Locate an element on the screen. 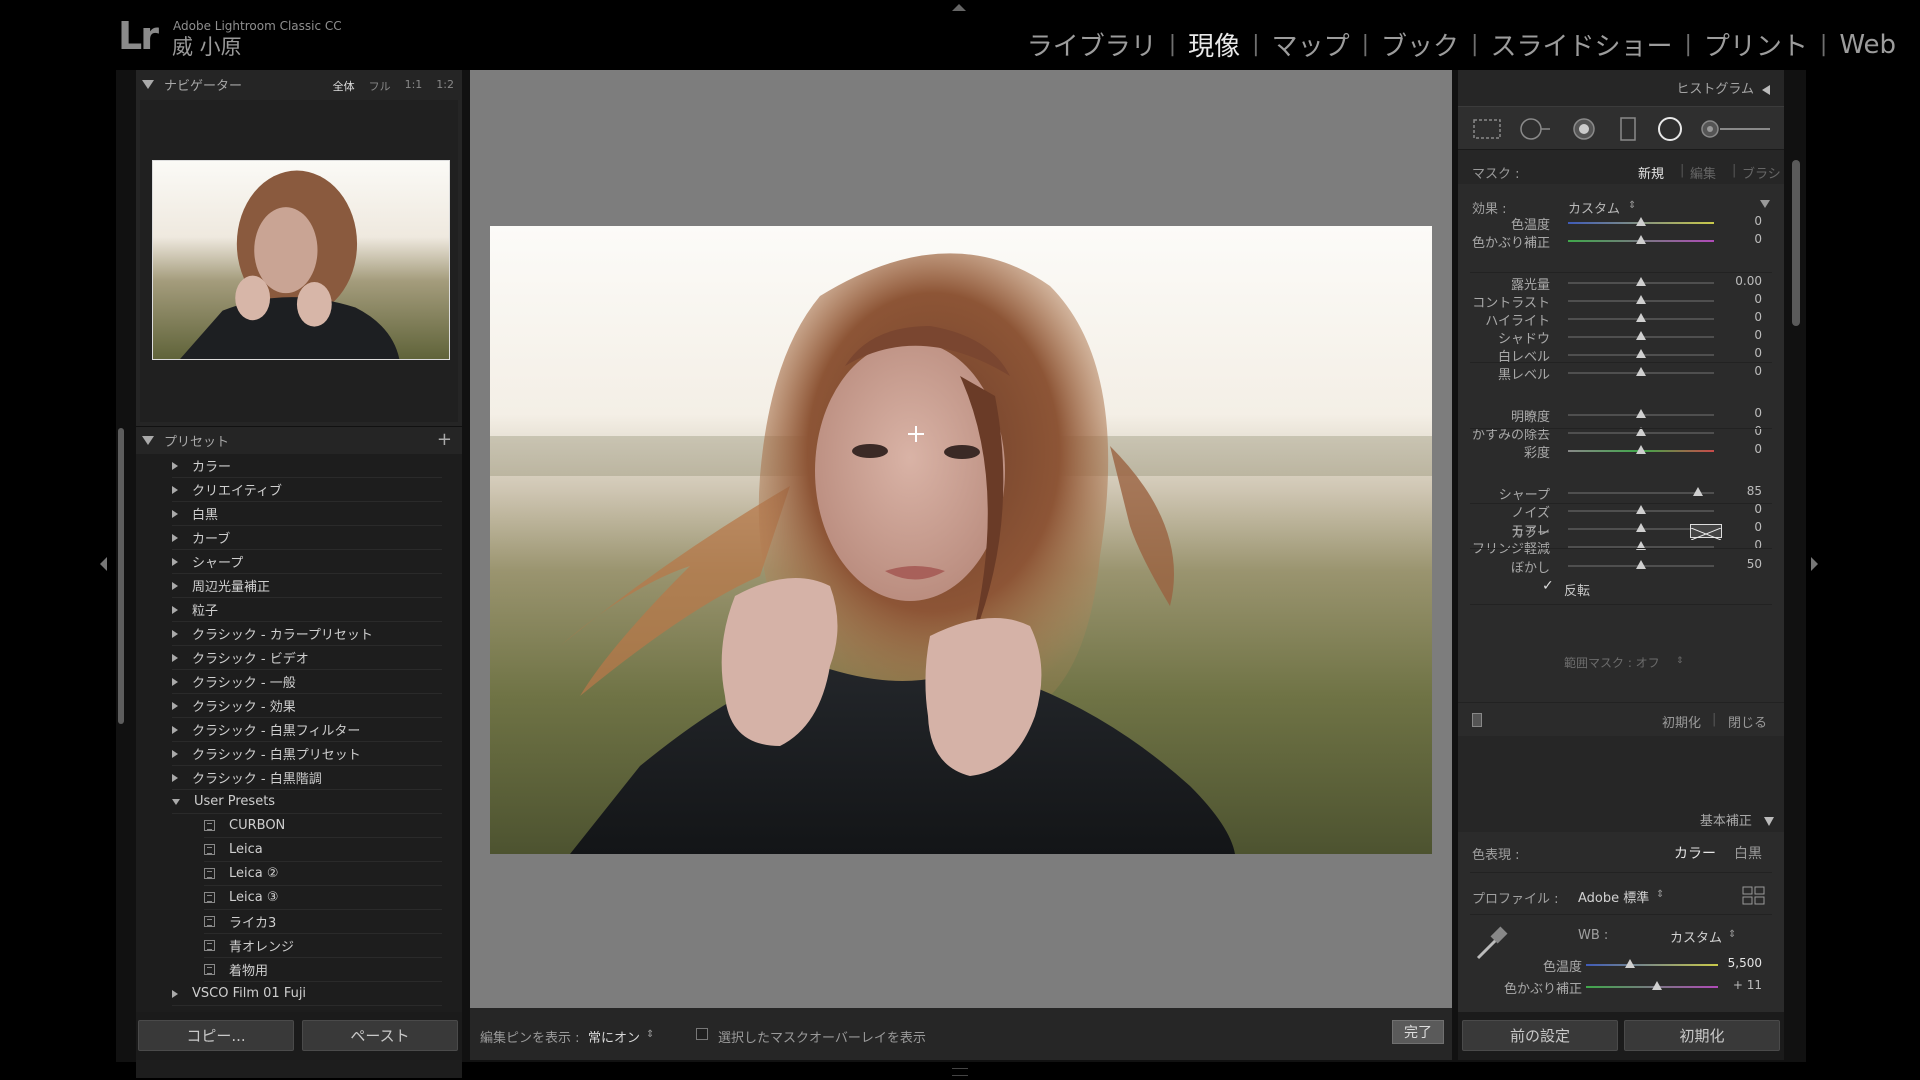 This screenshot has width=1920, height=1080. profile-dropdown: Adobe 標準 is located at coordinates (1613, 896).